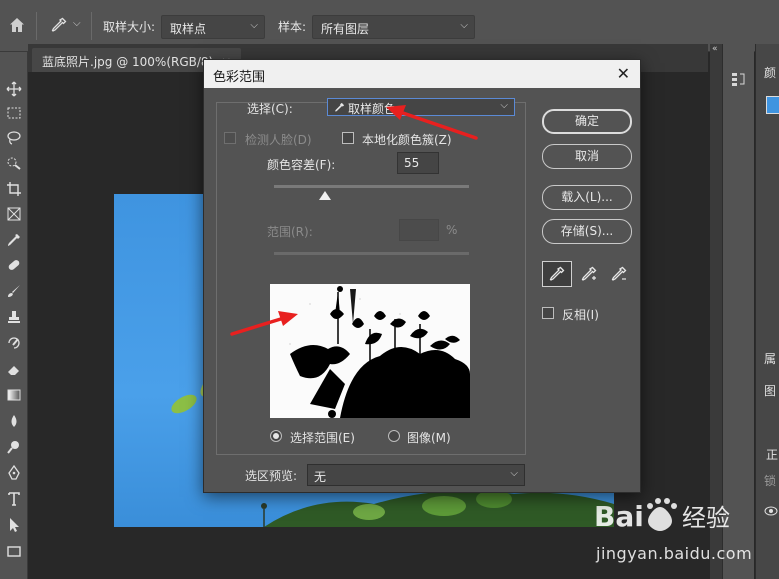  I want to click on rectangle-tool-icon, so click(14, 551).